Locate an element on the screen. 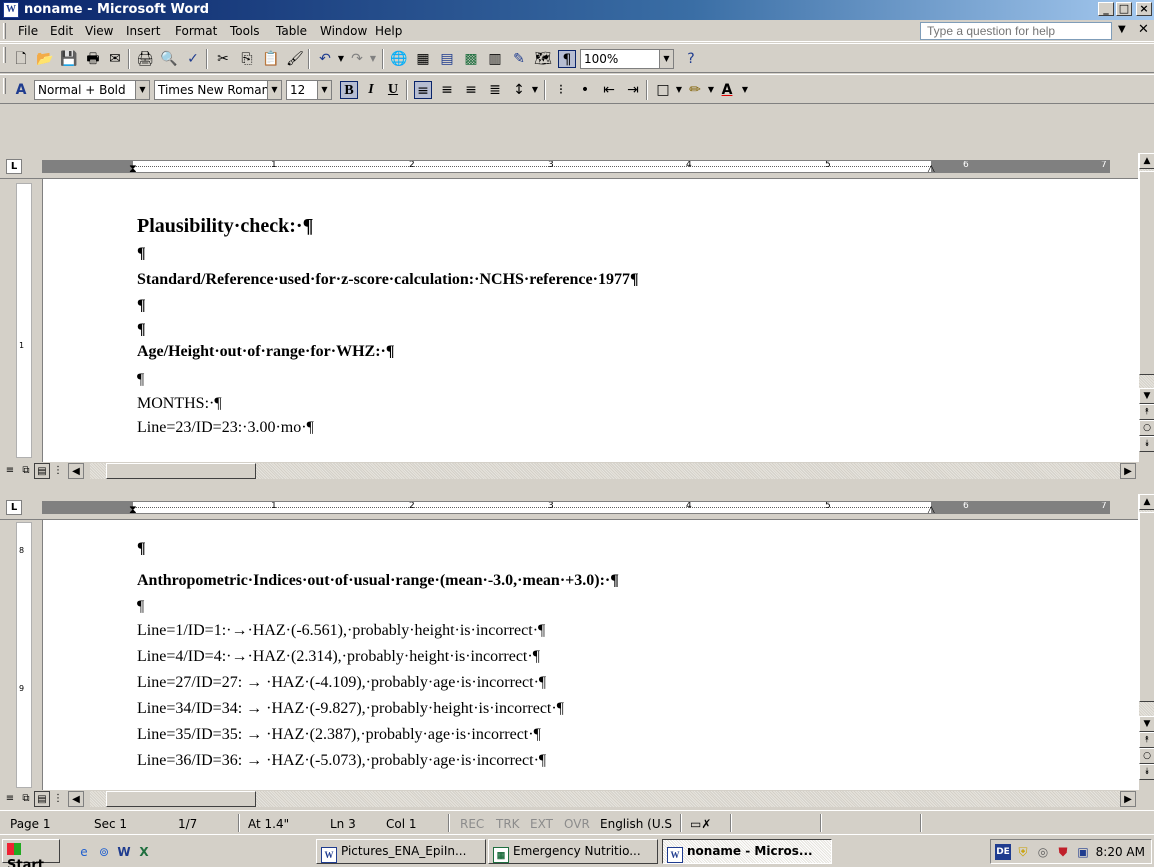  help-icon: ? is located at coordinates (691, 59).